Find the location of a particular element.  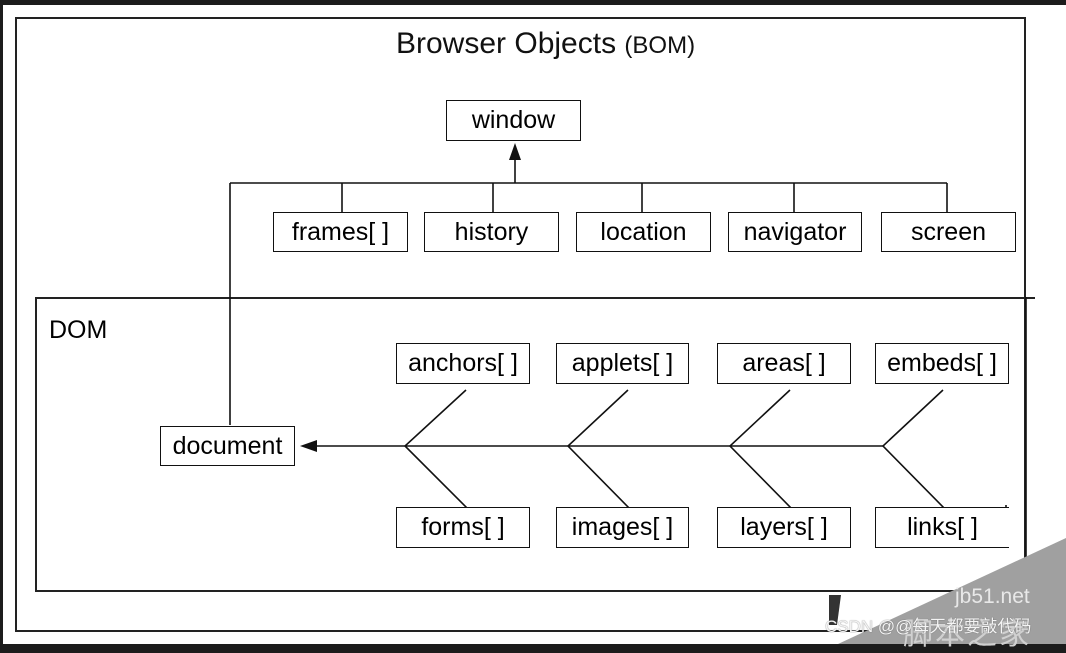

watermark-site: jb51.net is located at coordinates (992, 596).